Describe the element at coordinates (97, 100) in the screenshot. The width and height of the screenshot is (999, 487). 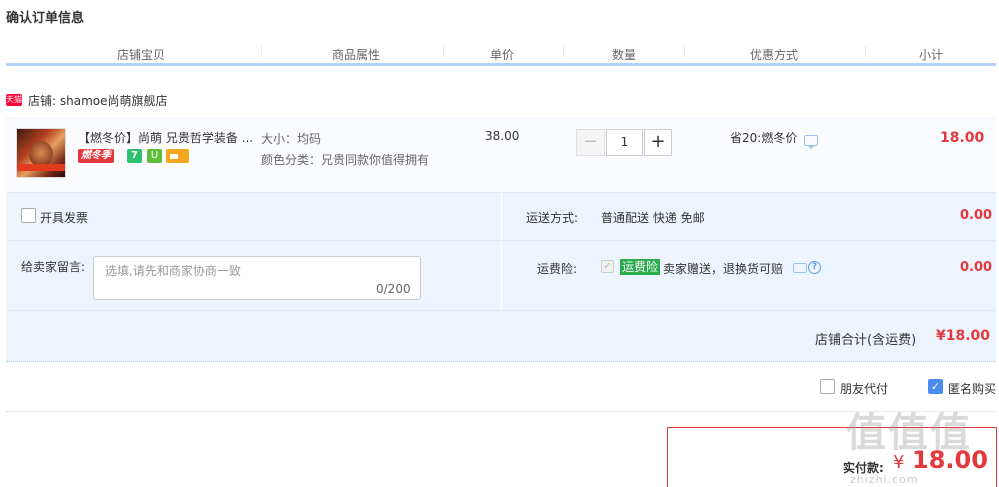
I see `shop-name-link: 店铺: shamoe尚萌旗舰店` at that location.